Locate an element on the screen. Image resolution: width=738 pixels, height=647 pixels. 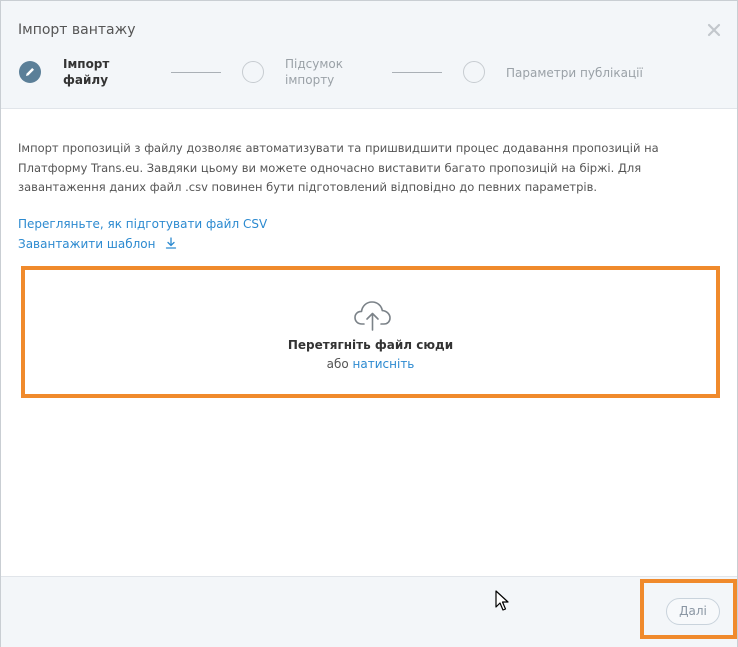
download-template-link: Завантажити шаблон is located at coordinates (97, 244).